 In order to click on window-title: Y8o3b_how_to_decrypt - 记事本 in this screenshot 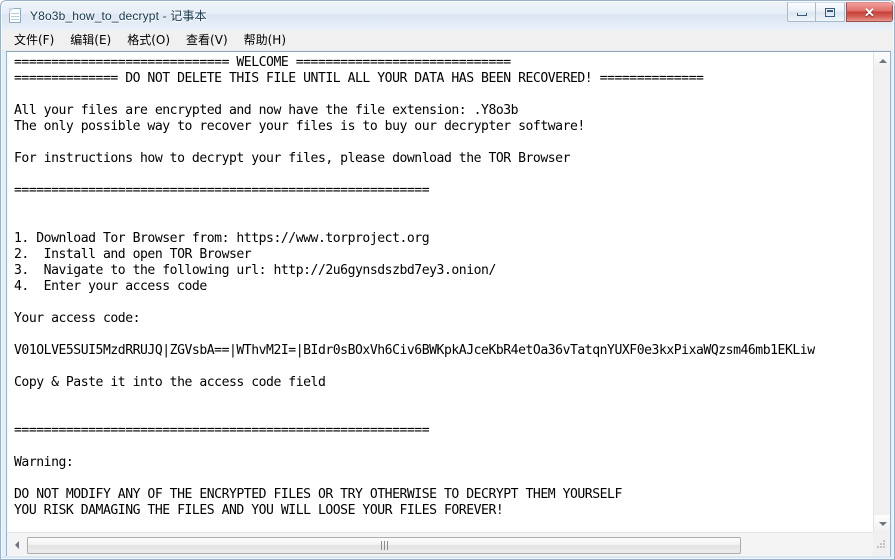, I will do `click(118, 16)`.